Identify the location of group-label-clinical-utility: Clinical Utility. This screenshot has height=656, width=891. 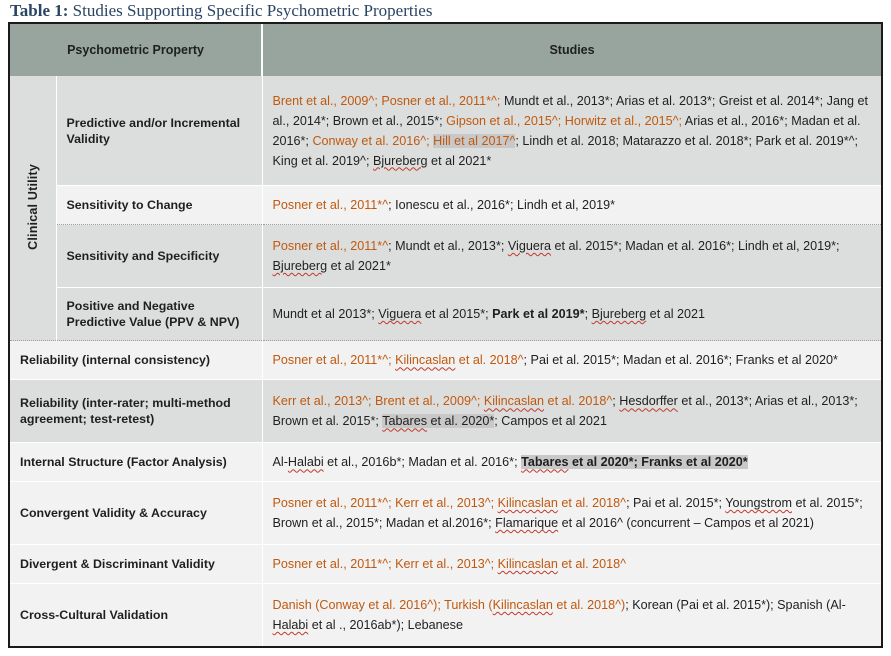
(33, 208).